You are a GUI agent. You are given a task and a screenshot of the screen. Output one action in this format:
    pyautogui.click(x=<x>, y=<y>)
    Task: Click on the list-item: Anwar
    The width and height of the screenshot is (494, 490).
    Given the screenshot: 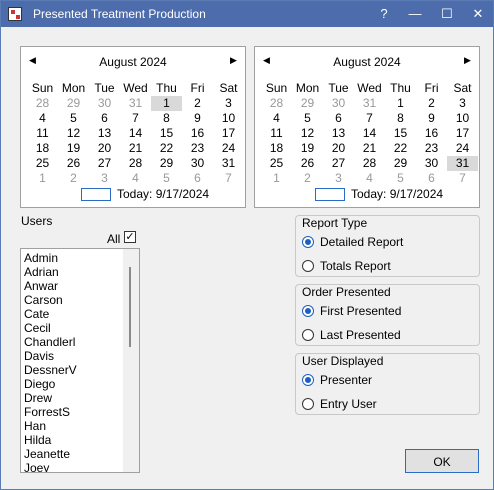 What is the action you would take?
    pyautogui.click(x=41, y=286)
    